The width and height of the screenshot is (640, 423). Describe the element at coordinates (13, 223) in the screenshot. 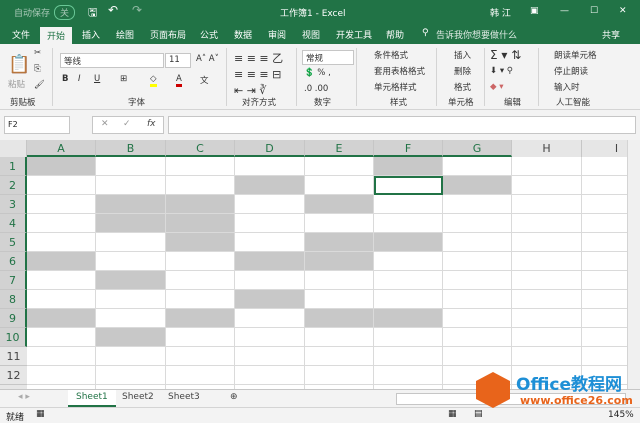

I see `row-header-4: 4` at that location.